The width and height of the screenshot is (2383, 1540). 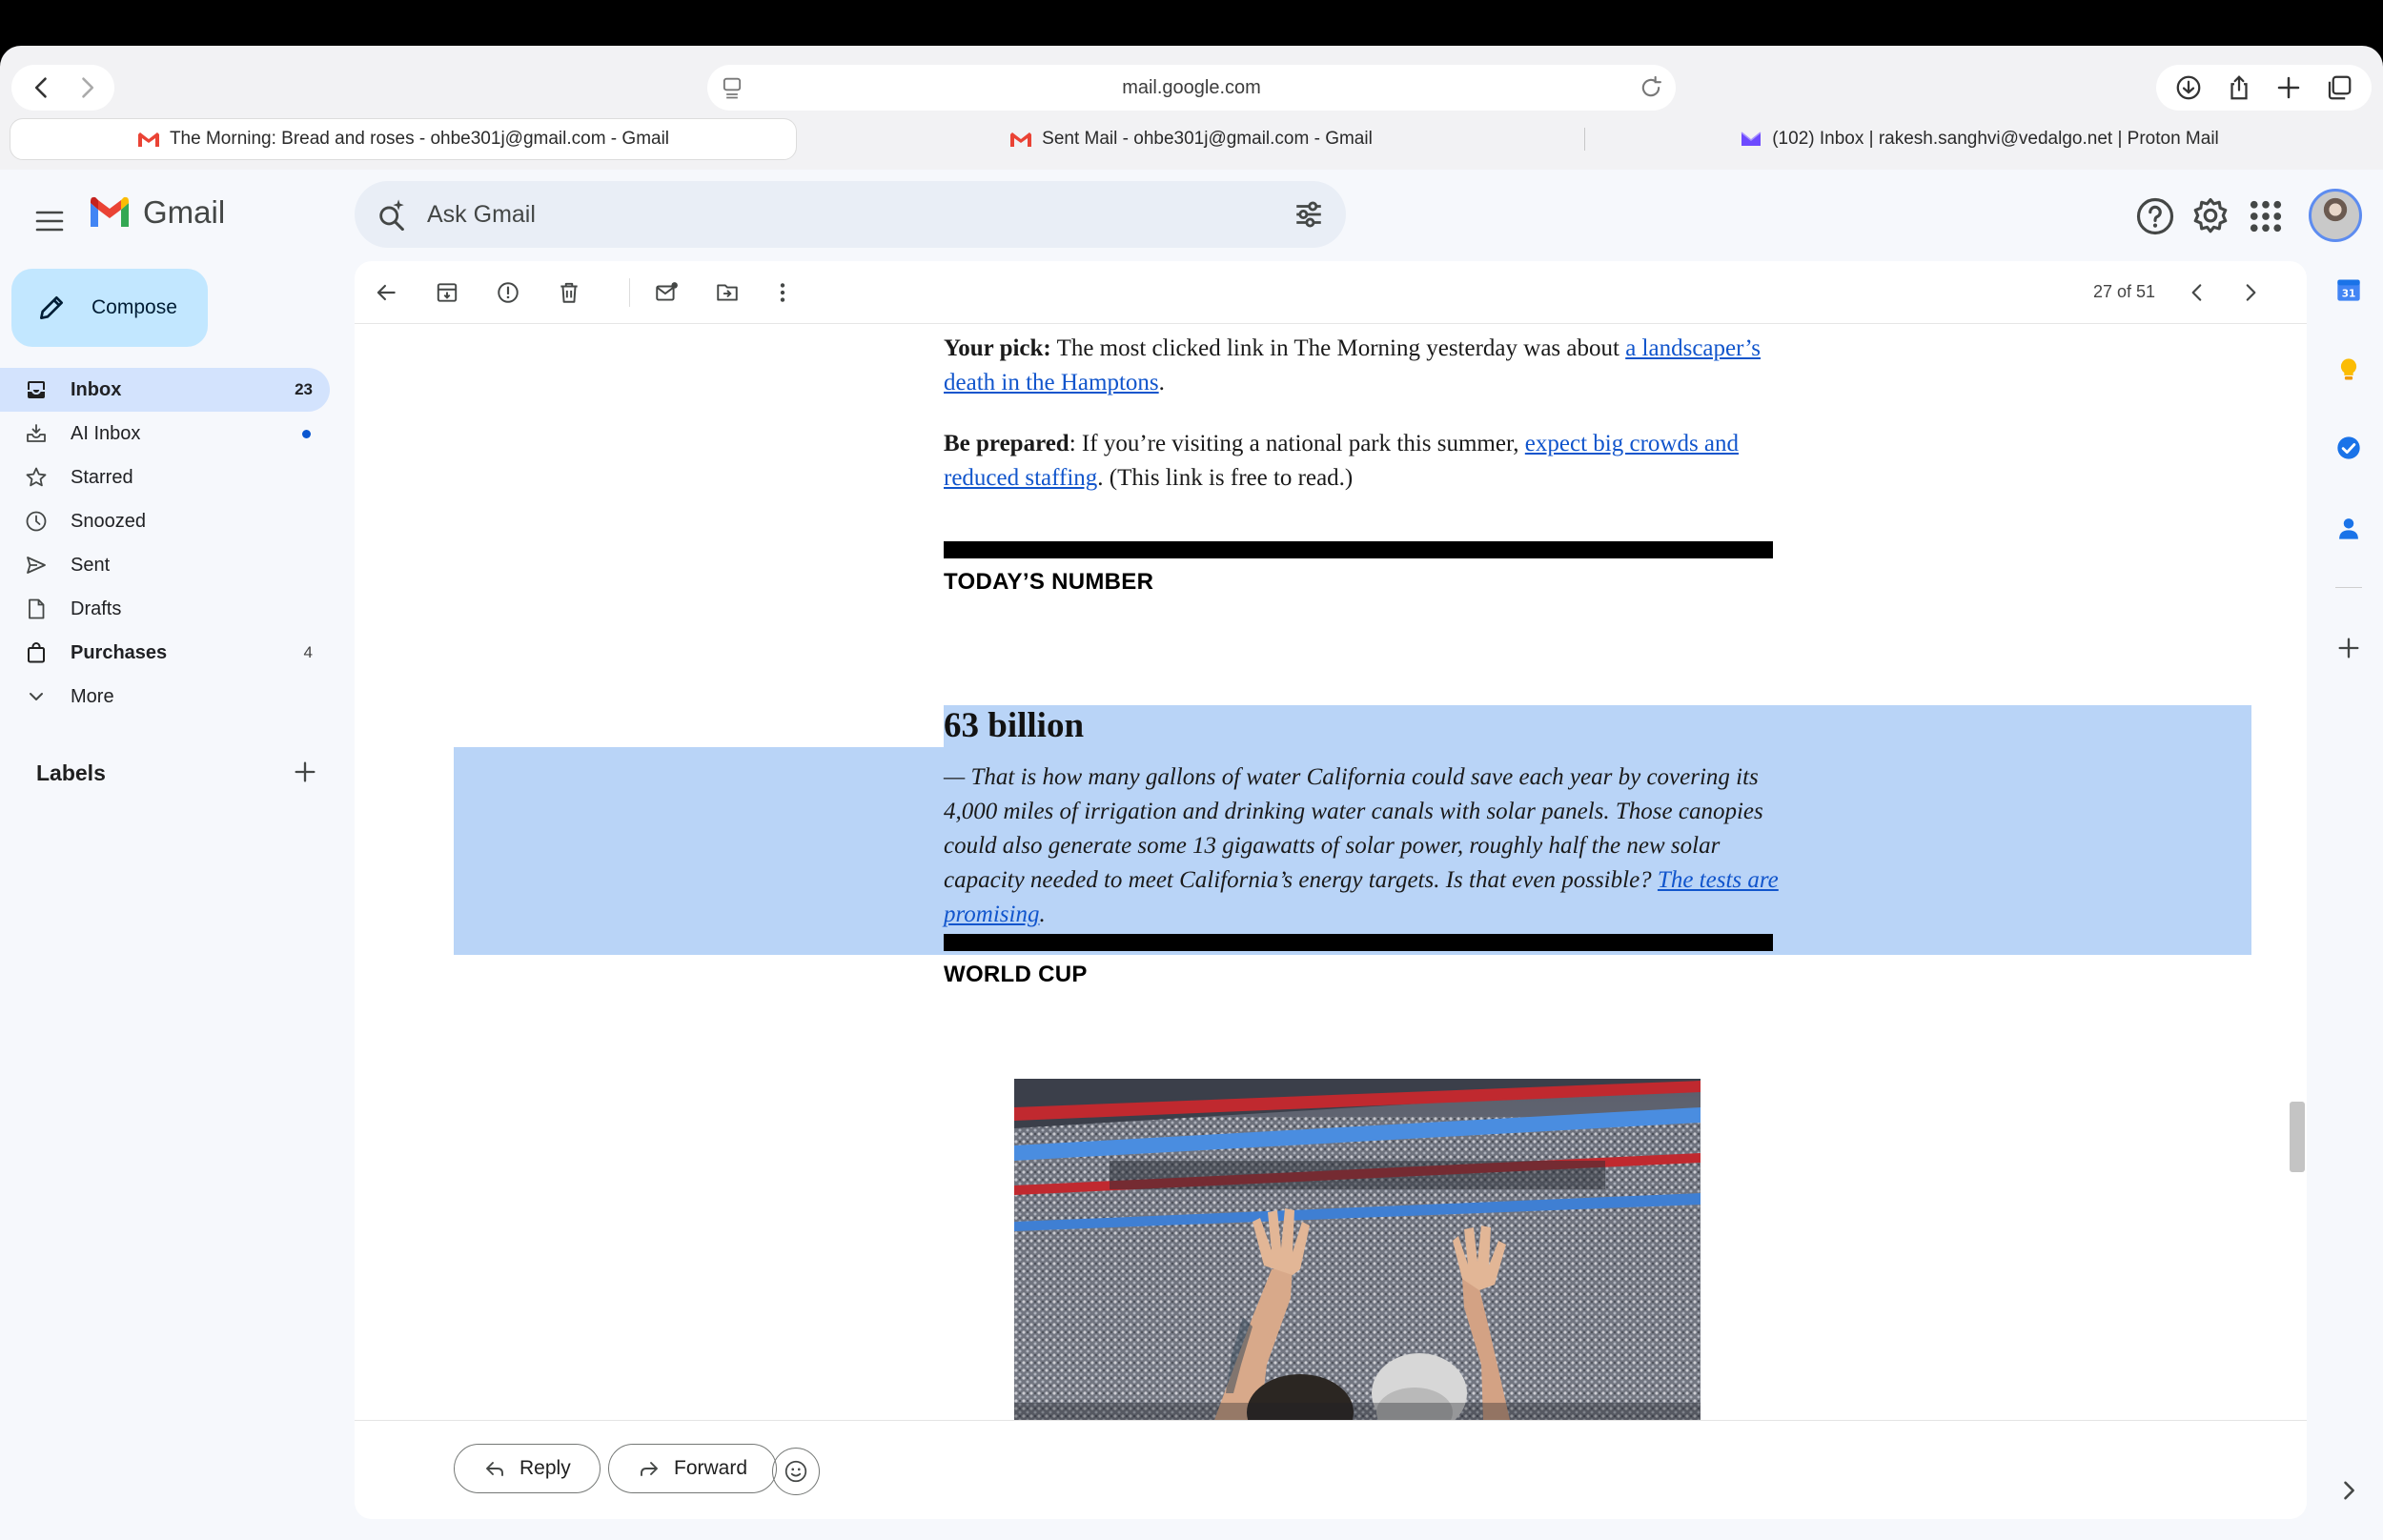 What do you see at coordinates (120, 652) in the screenshot?
I see `nav-label: Purchases` at bounding box center [120, 652].